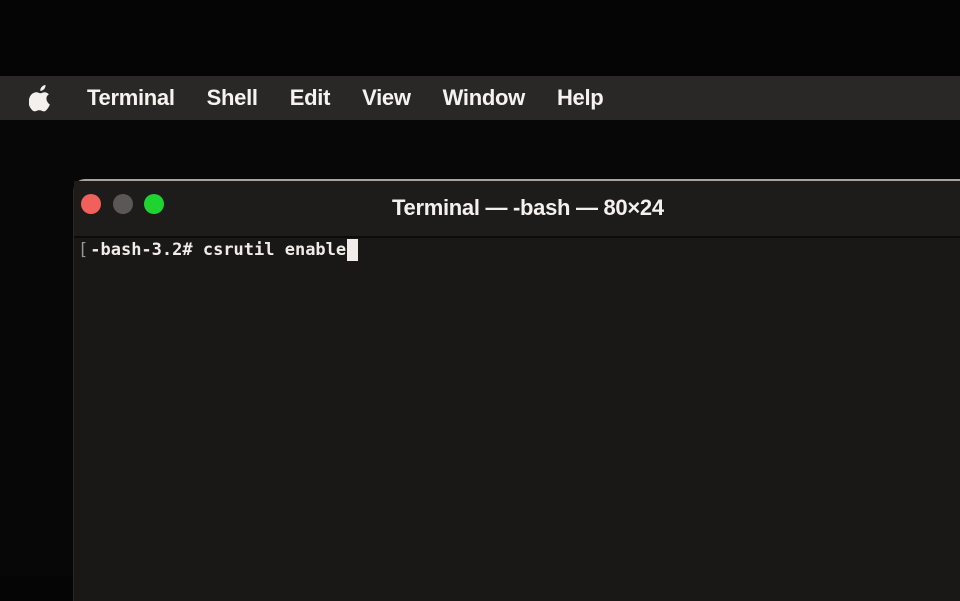  What do you see at coordinates (141, 250) in the screenshot?
I see `shell-prompt: -bash-3.2#` at bounding box center [141, 250].